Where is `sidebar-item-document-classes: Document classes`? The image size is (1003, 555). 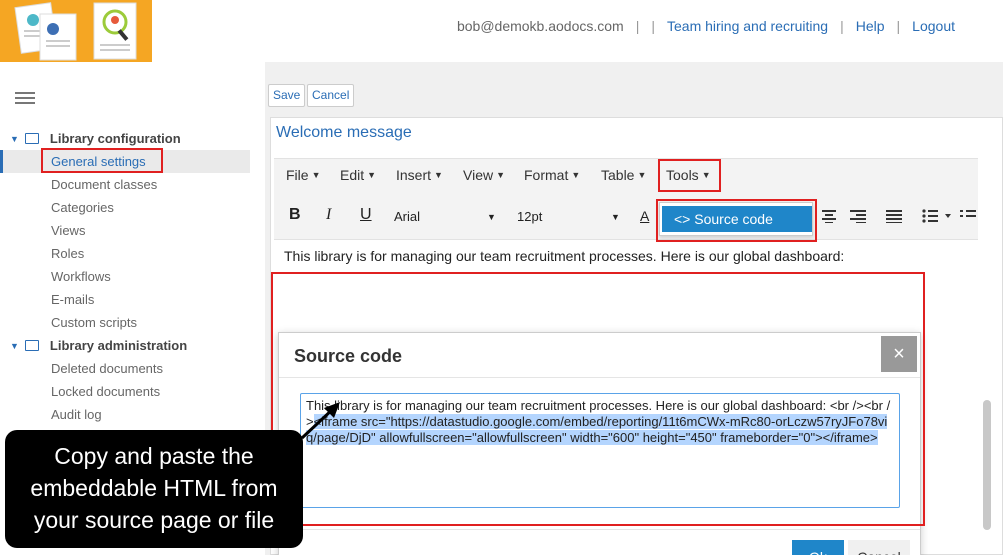
sidebar-item-document-classes: Document classes is located at coordinates (104, 184).